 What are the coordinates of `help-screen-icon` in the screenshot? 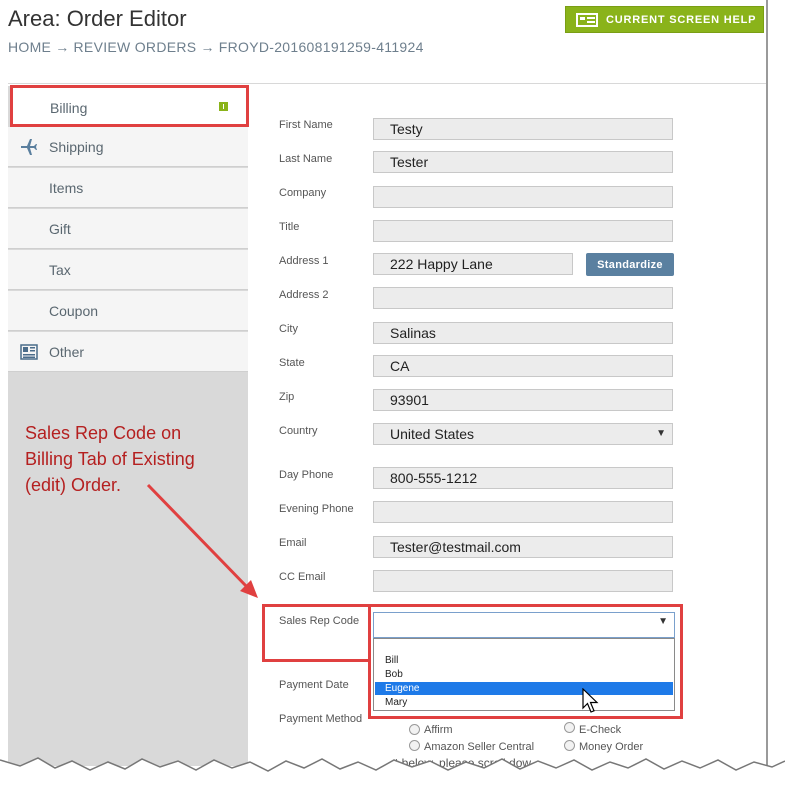 It's located at (587, 19).